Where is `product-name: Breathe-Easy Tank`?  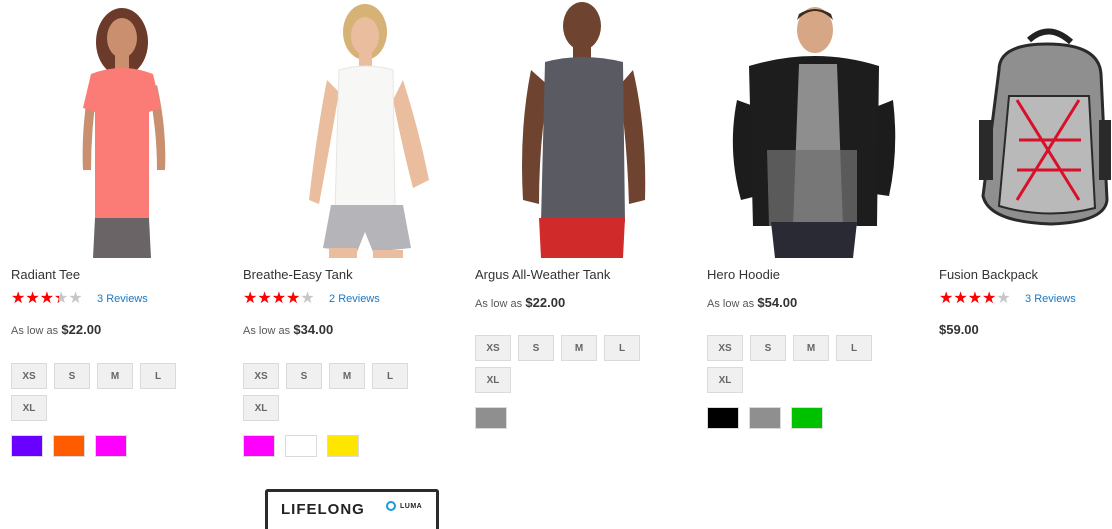
product-name: Breathe-Easy Tank is located at coordinates (298, 274).